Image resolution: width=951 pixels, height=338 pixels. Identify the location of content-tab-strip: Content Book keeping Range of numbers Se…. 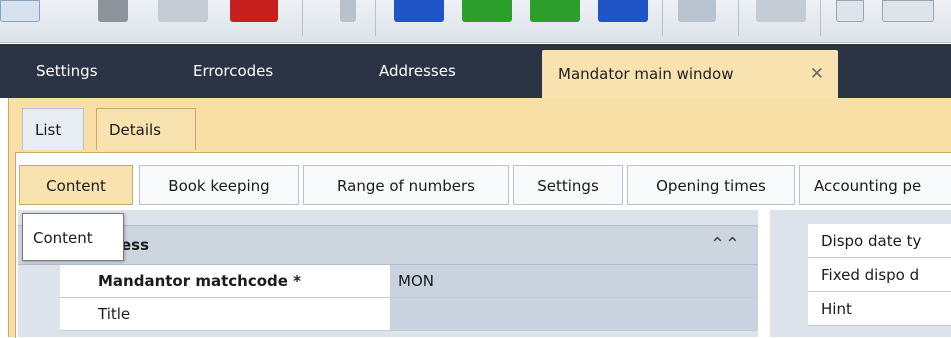
(483, 185).